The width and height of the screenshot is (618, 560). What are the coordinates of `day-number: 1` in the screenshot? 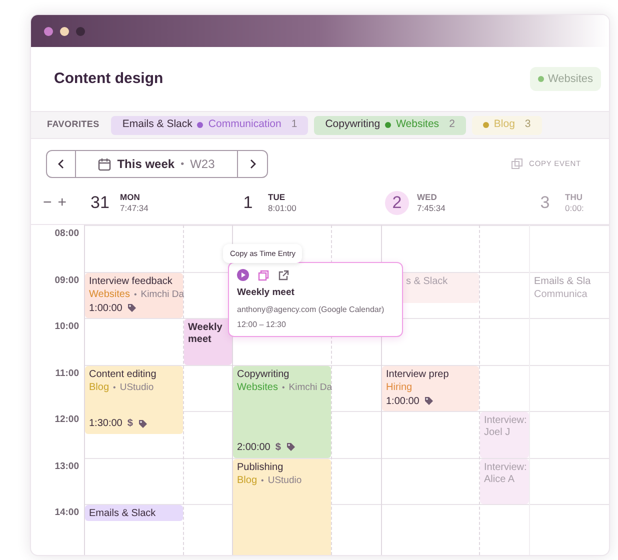 It's located at (248, 203).